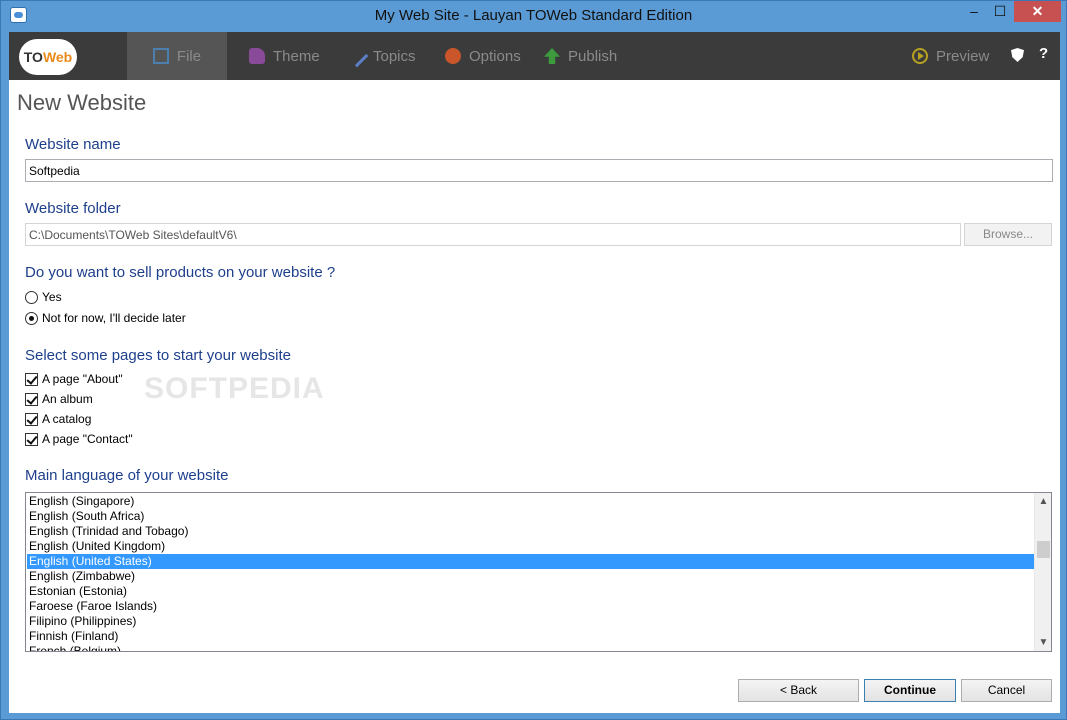  I want to click on checkbox-about, so click(31, 379).